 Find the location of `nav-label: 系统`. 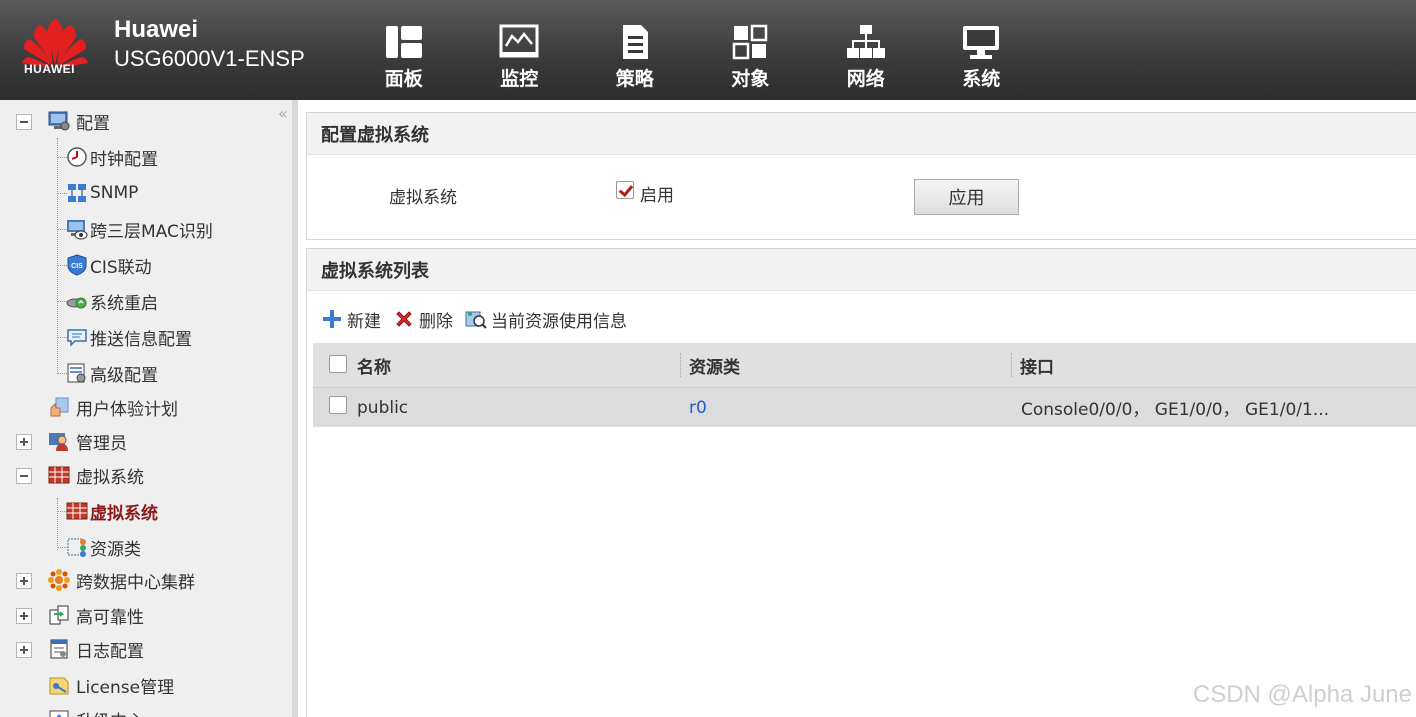

nav-label: 系统 is located at coordinates (981, 79).